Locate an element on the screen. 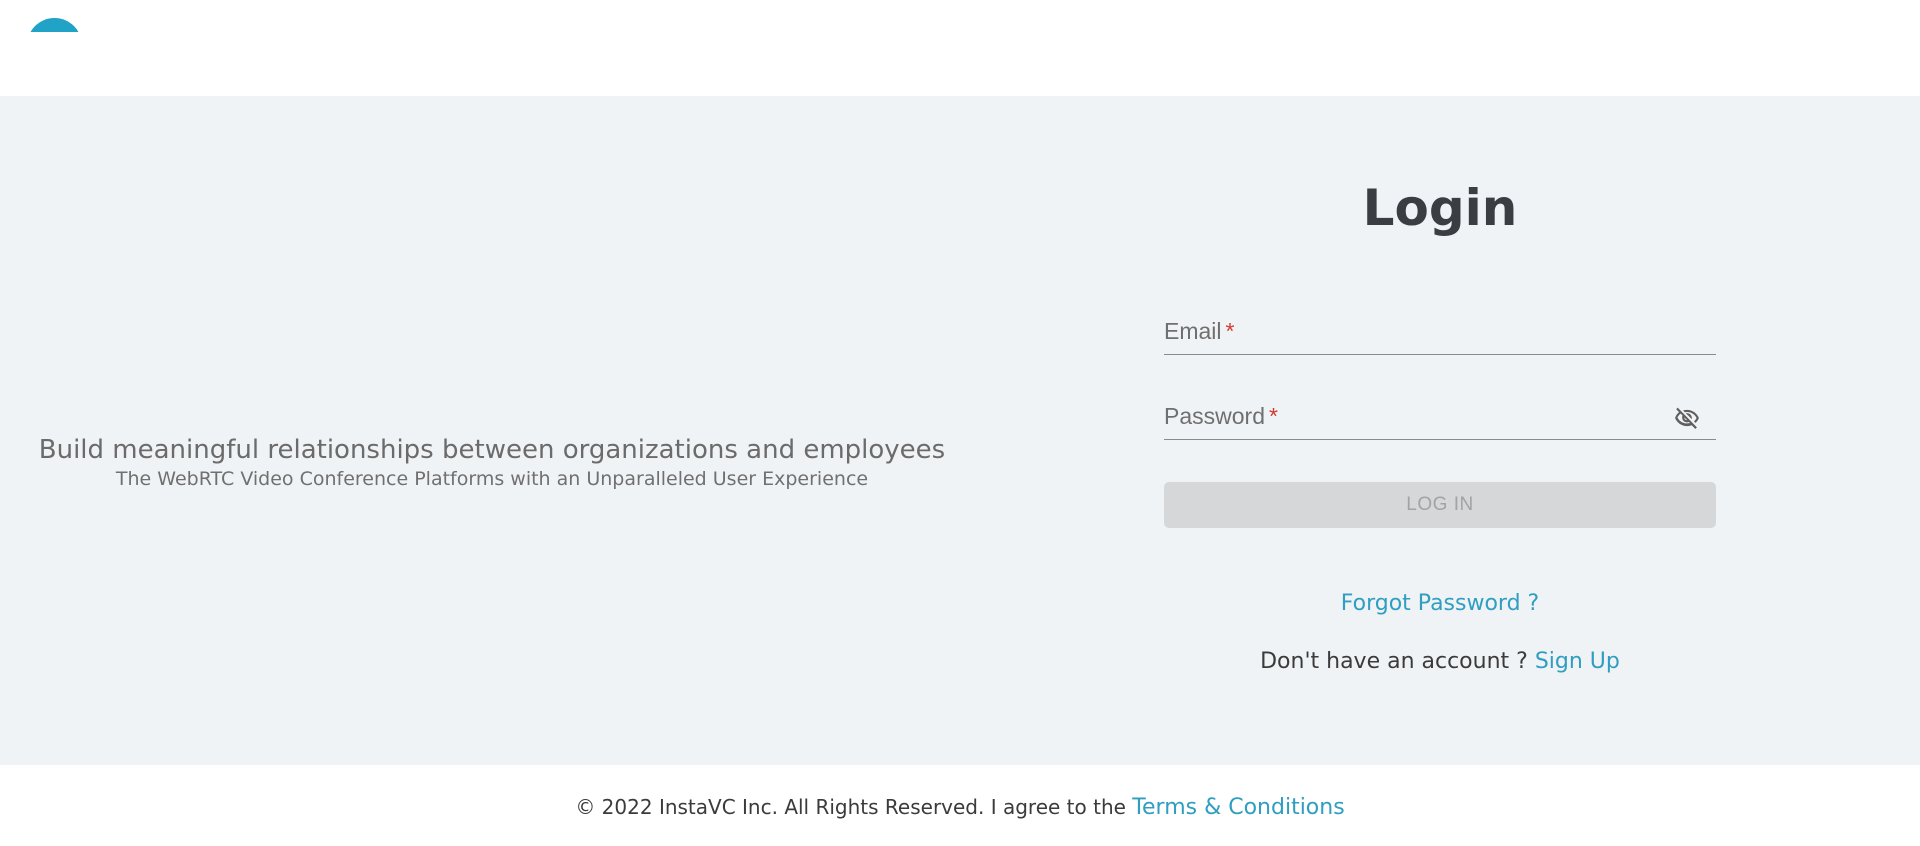 The height and width of the screenshot is (846, 1920). password-input is located at coordinates (1442, 418).